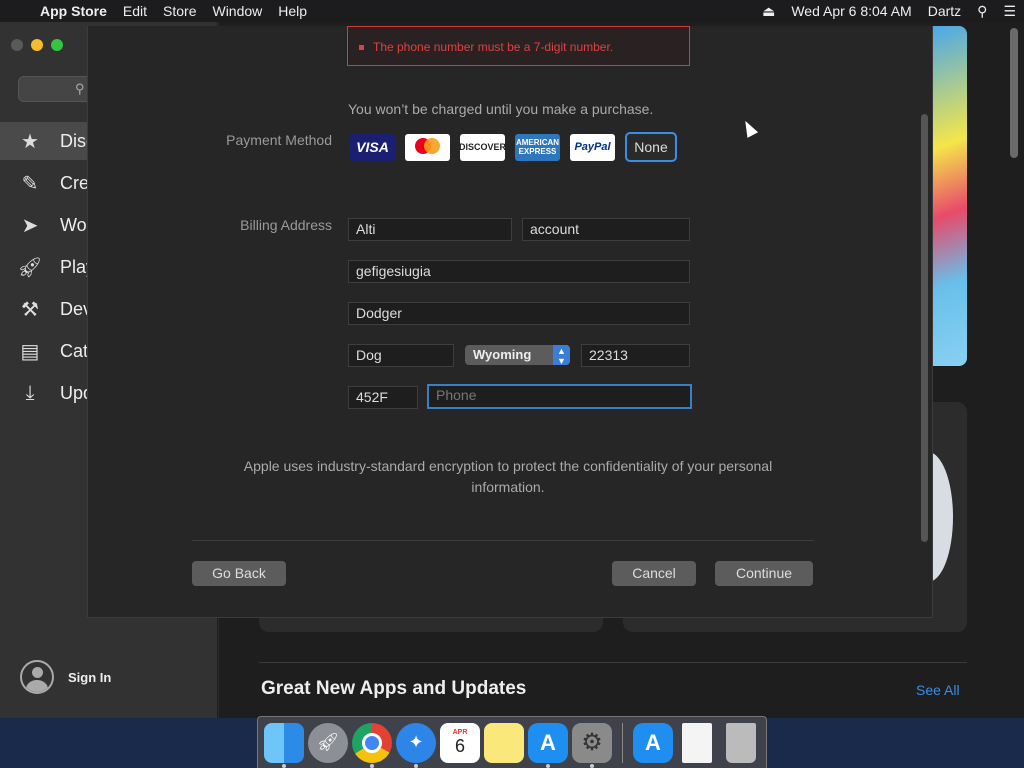 Image resolution: width=1024 pixels, height=768 pixels. What do you see at coordinates (30, 225) in the screenshot?
I see `paper-plane-icon: ➤` at bounding box center [30, 225].